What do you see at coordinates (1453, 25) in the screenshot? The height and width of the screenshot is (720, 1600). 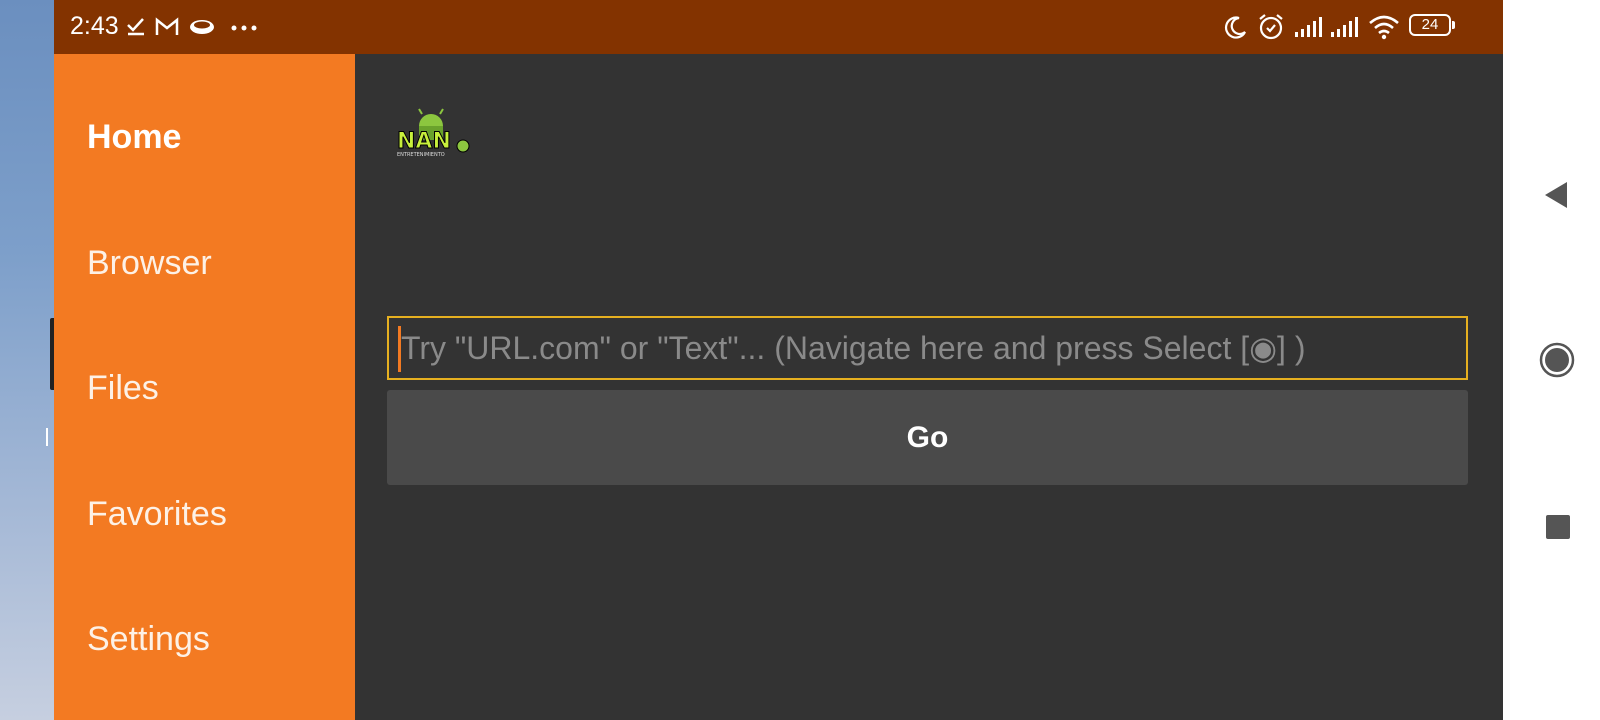 I see `battery-tip` at bounding box center [1453, 25].